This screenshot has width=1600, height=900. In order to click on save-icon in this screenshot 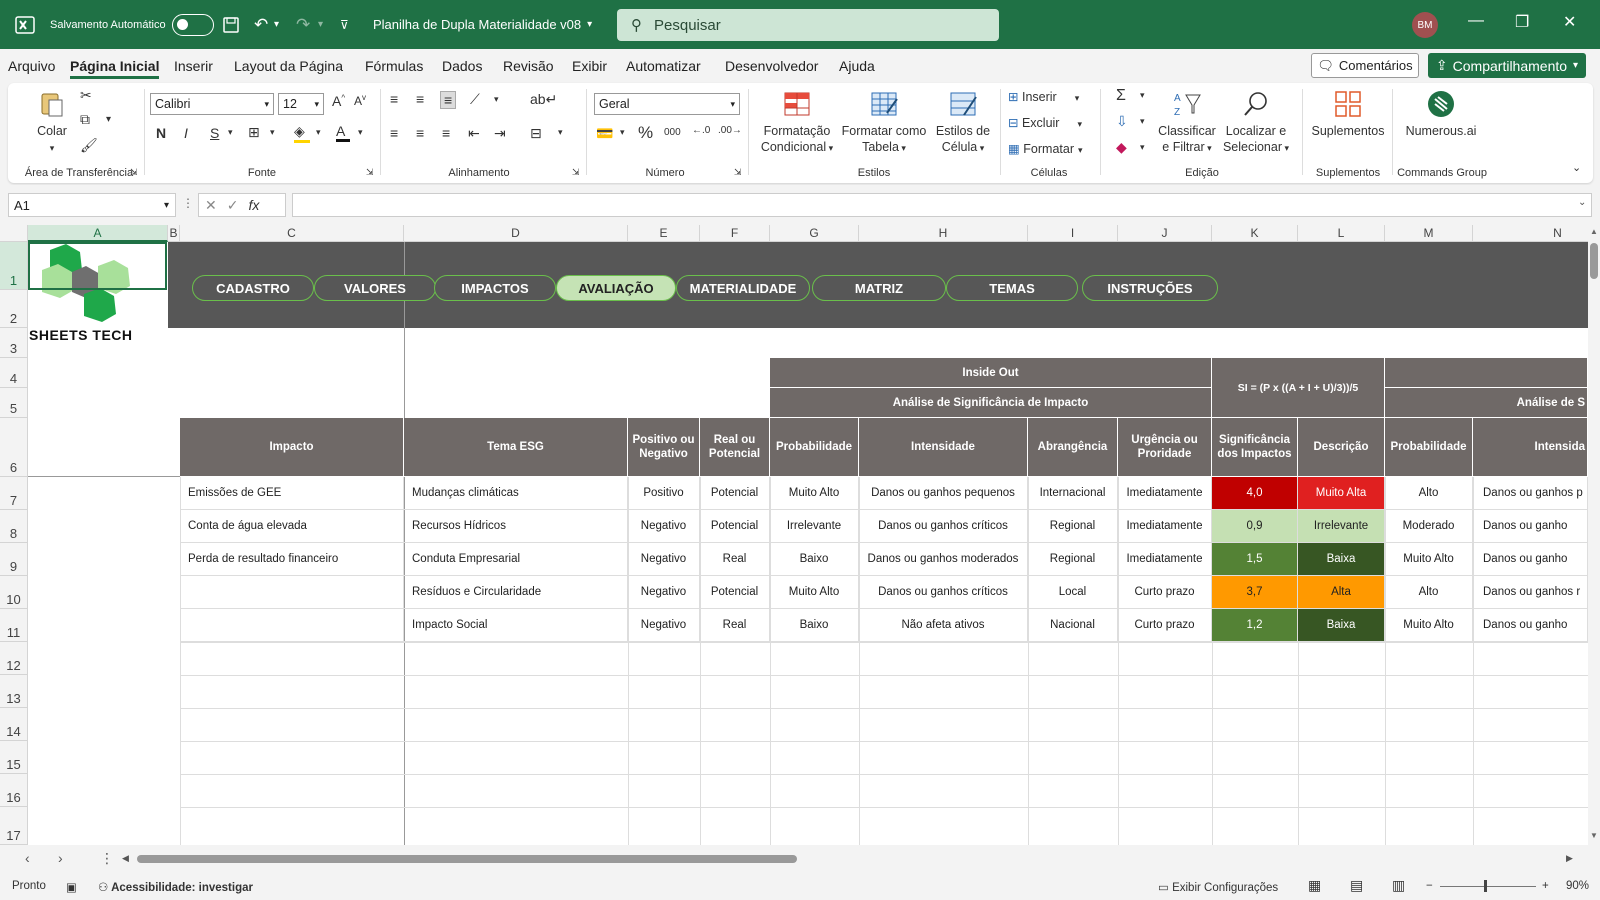, I will do `click(231, 24)`.